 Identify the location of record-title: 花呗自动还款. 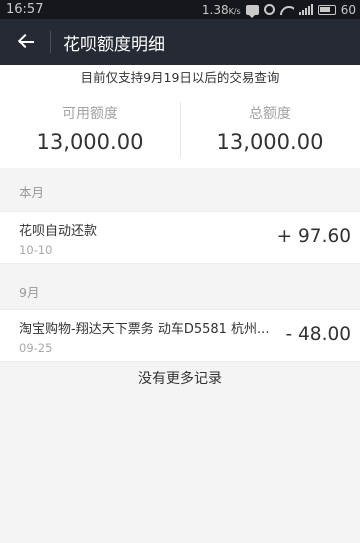
(58, 231).